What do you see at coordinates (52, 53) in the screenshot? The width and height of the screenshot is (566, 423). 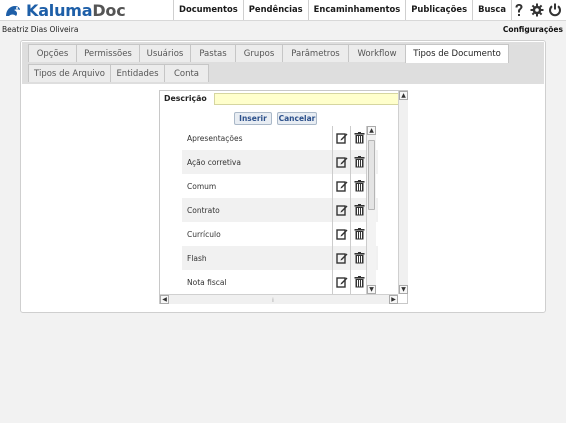 I see `tab-opcoes: Opções` at bounding box center [52, 53].